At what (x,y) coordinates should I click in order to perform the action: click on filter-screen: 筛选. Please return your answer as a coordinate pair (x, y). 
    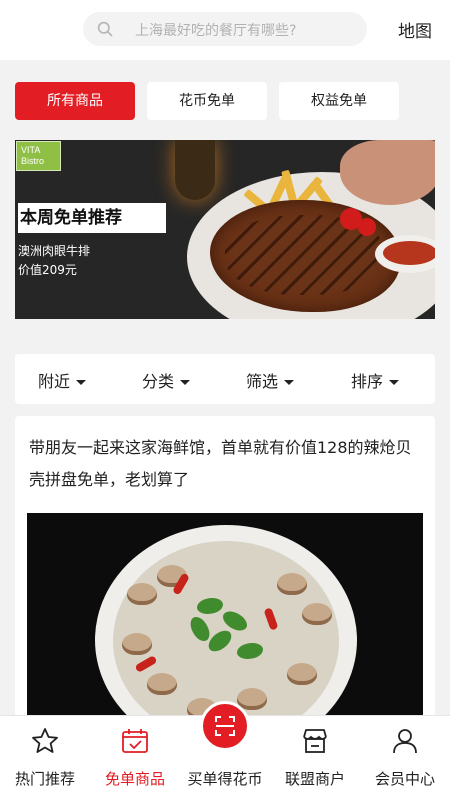
    Looking at the image, I should click on (270, 380).